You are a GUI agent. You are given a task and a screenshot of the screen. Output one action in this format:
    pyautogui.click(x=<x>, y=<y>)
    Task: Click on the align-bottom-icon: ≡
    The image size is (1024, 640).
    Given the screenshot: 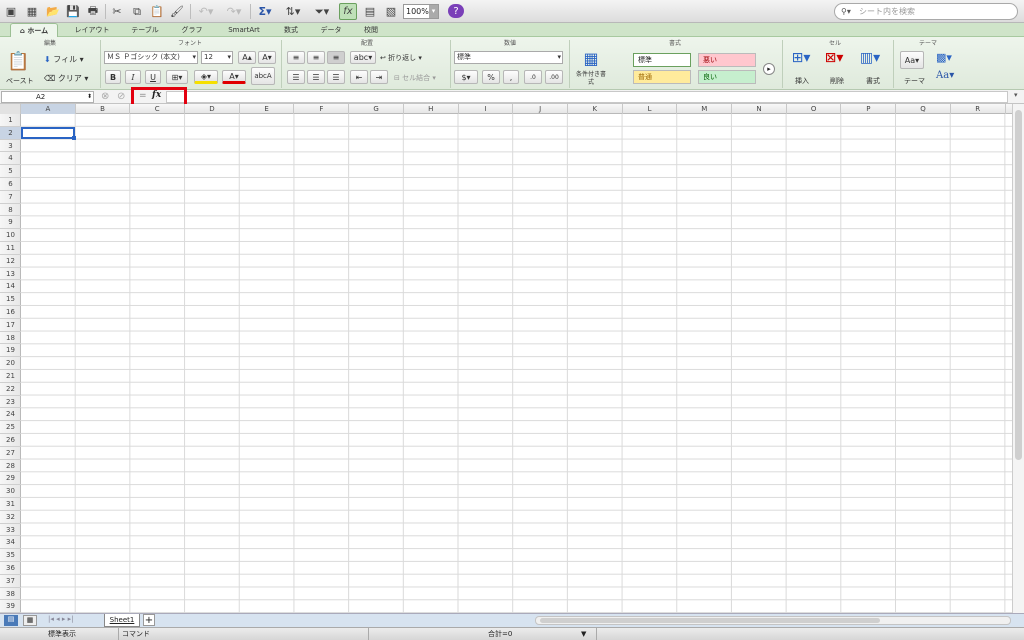 What is the action you would take?
    pyautogui.click(x=336, y=57)
    